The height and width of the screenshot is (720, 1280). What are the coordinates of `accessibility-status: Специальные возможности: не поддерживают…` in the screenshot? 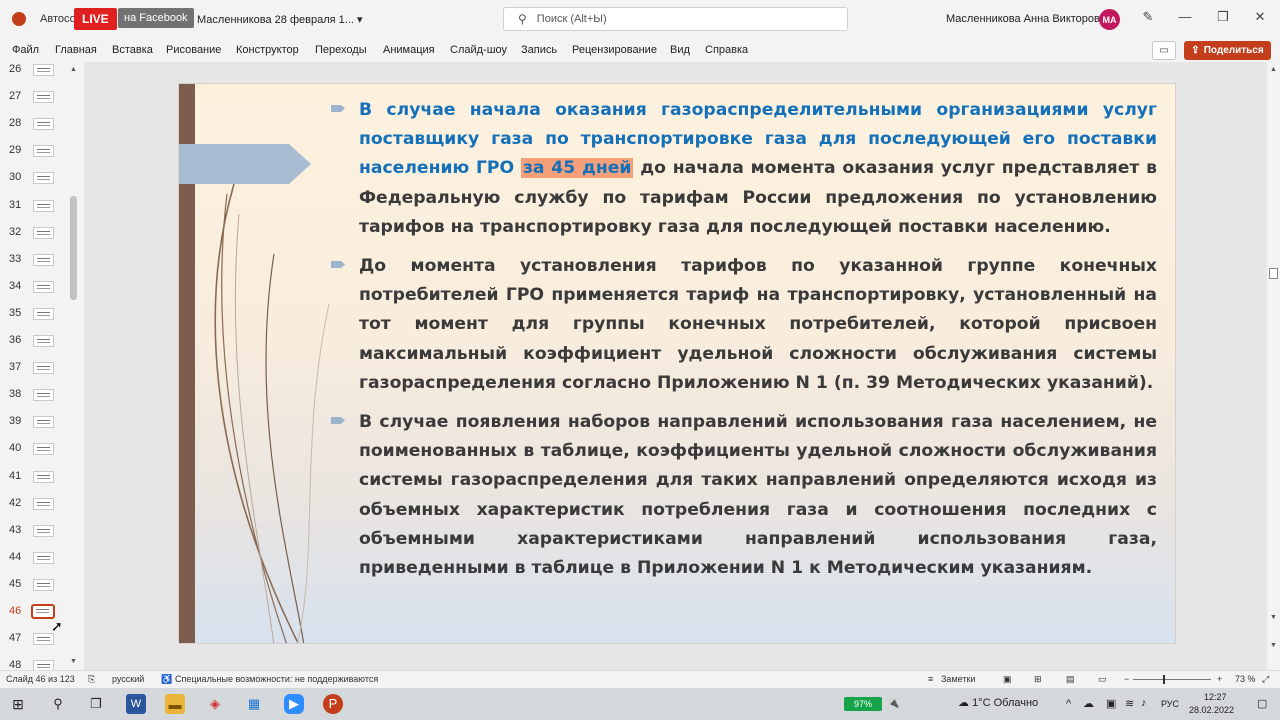 It's located at (276, 679).